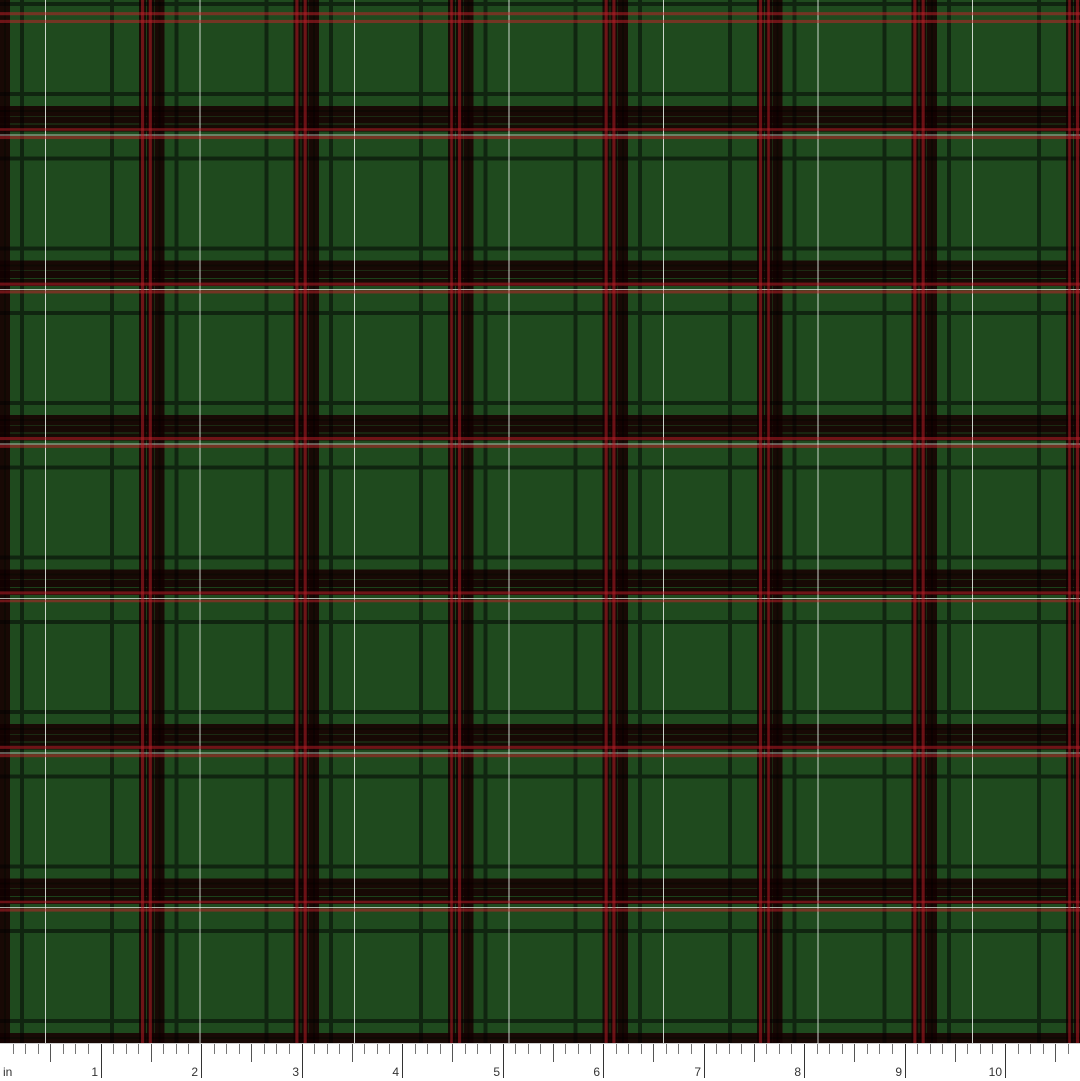 This screenshot has width=1080, height=1081. I want to click on inch-ruler: in 1 2 3 4 5 6 7 8 9 10, so click(540, 1062).